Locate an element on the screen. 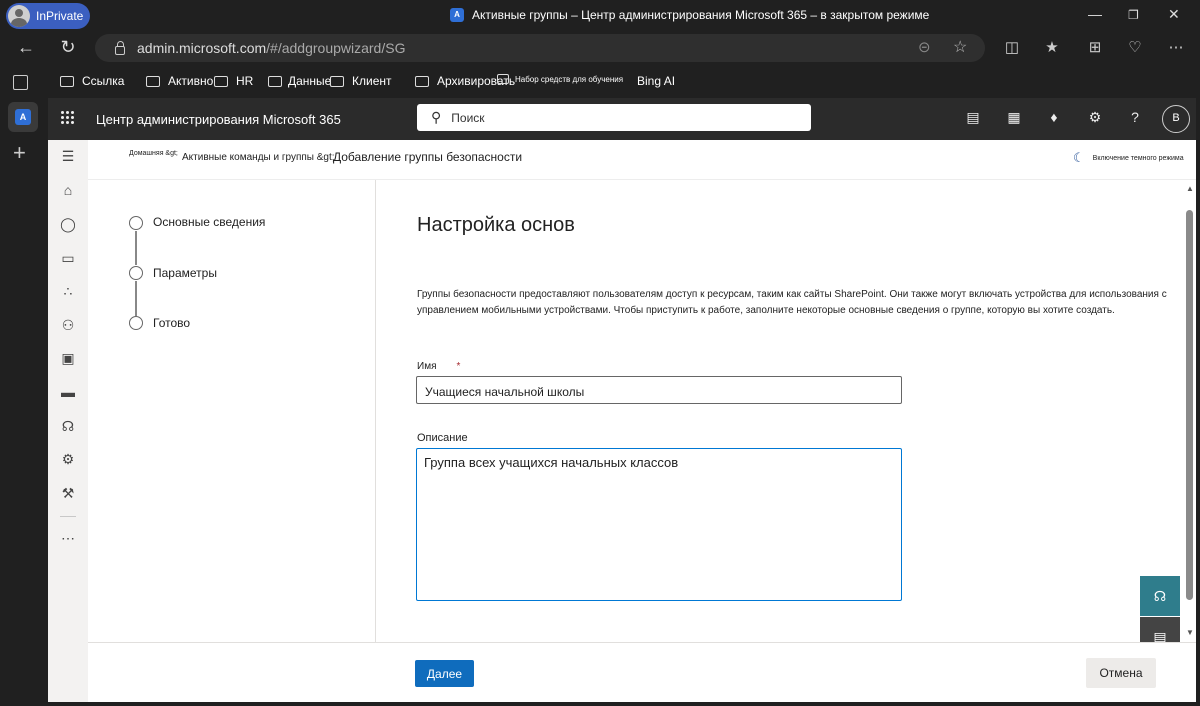 This screenshot has height=706, width=1200. help-support-button: ☊ is located at coordinates (1160, 596).